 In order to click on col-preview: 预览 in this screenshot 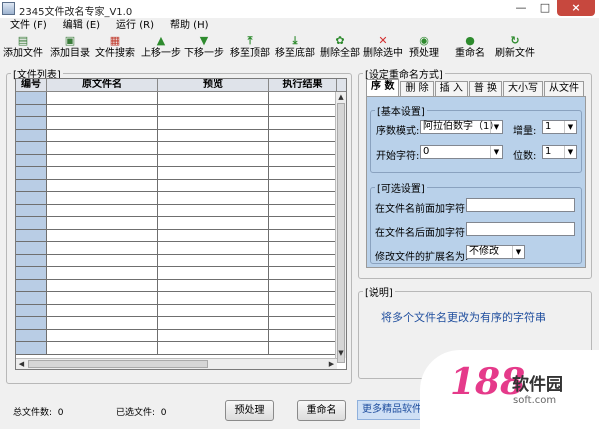, I will do `click(213, 85)`.